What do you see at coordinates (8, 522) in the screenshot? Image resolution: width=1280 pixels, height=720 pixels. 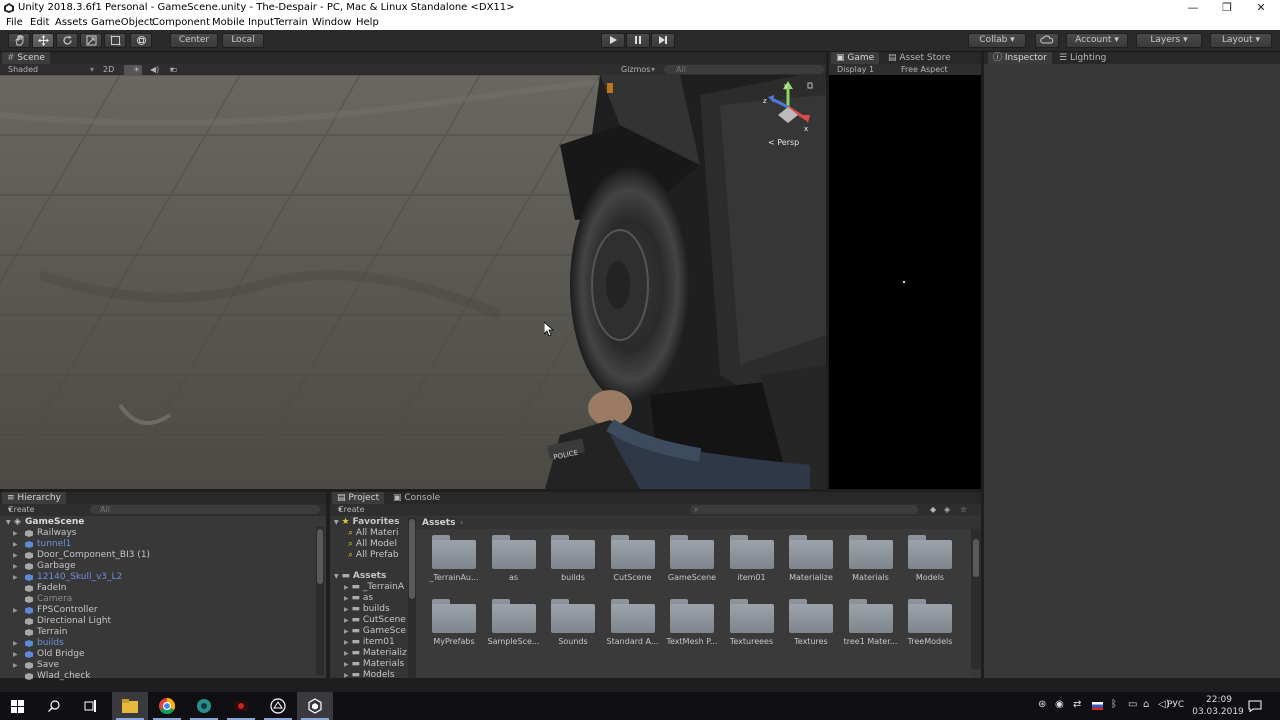 I see `scene-expand-arrow: ▼` at bounding box center [8, 522].